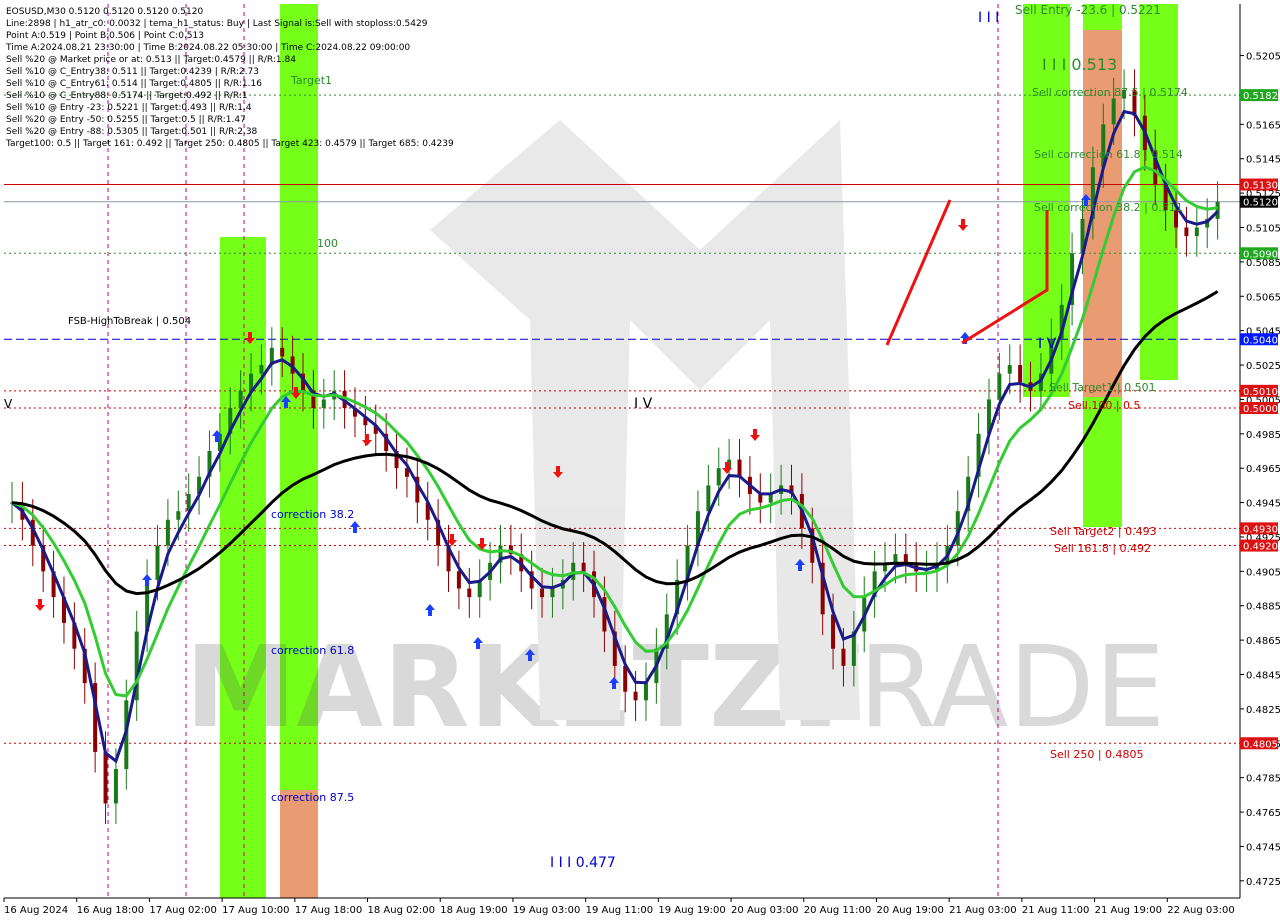  I want to click on y-tick-label: 0.4905, so click(1263, 572).